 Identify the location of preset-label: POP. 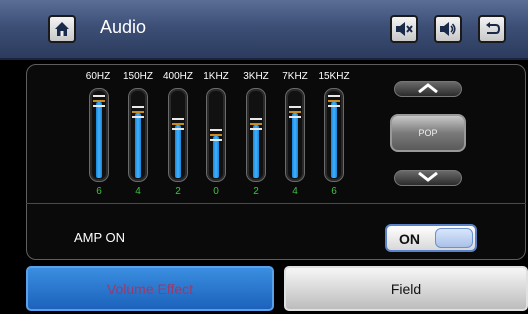
(428, 133).